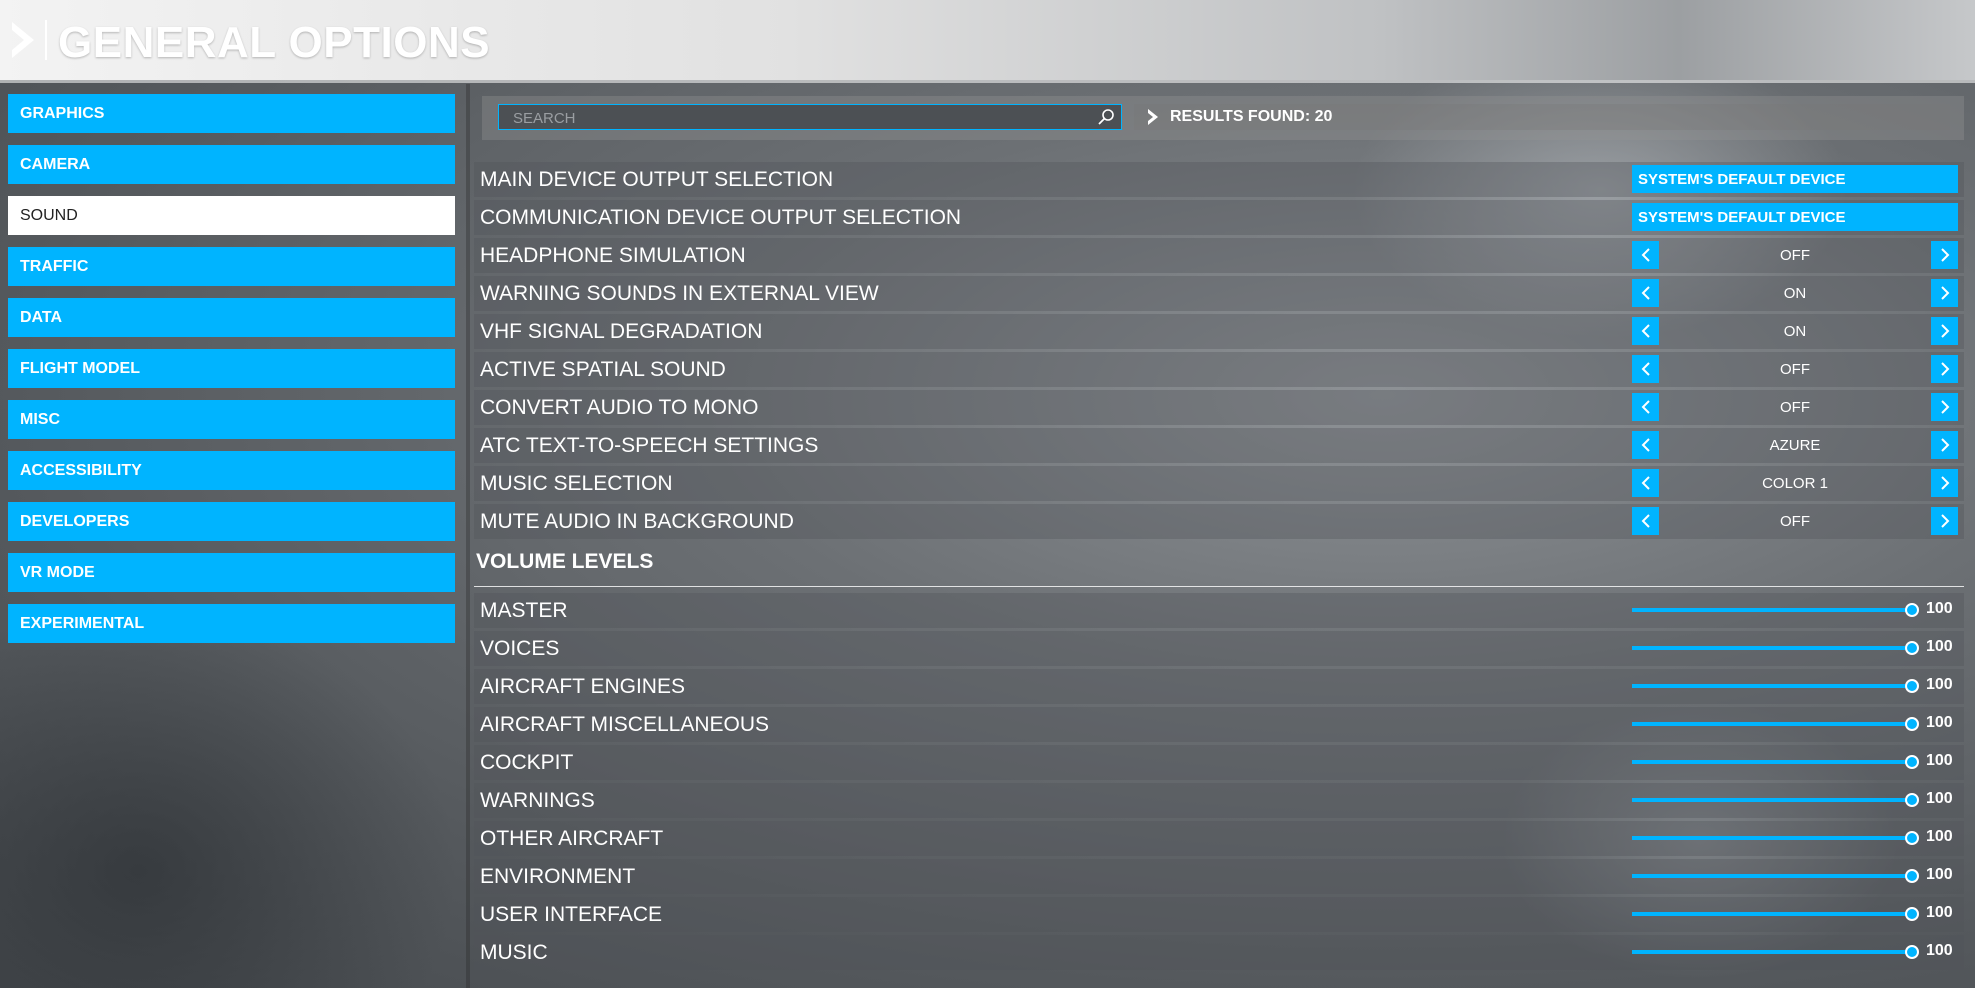  Describe the element at coordinates (23, 40) in the screenshot. I see `chevron-right-icon` at that location.